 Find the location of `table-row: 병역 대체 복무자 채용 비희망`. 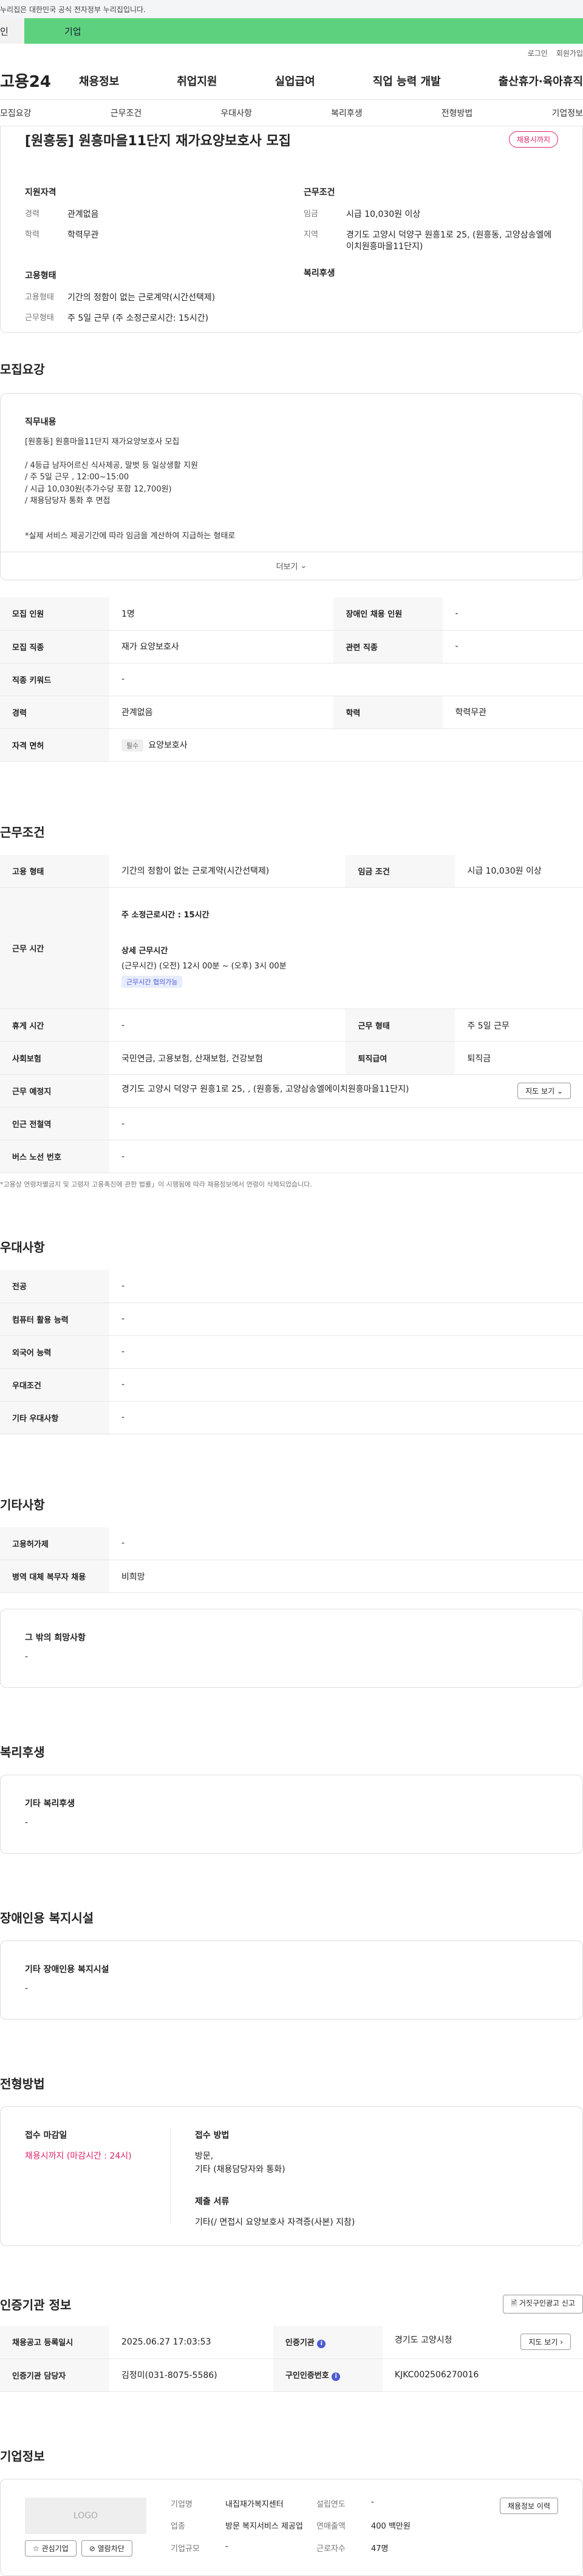

table-row: 병역 대체 복무자 채용 비희망 is located at coordinates (291, 1577).